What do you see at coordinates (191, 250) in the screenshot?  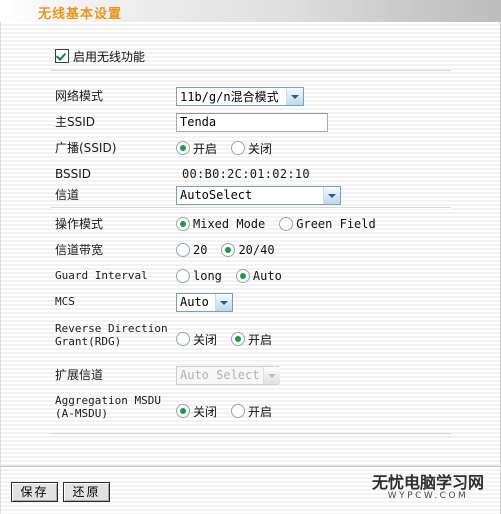 I see `channel-bandwidth-radio-20: 20` at bounding box center [191, 250].